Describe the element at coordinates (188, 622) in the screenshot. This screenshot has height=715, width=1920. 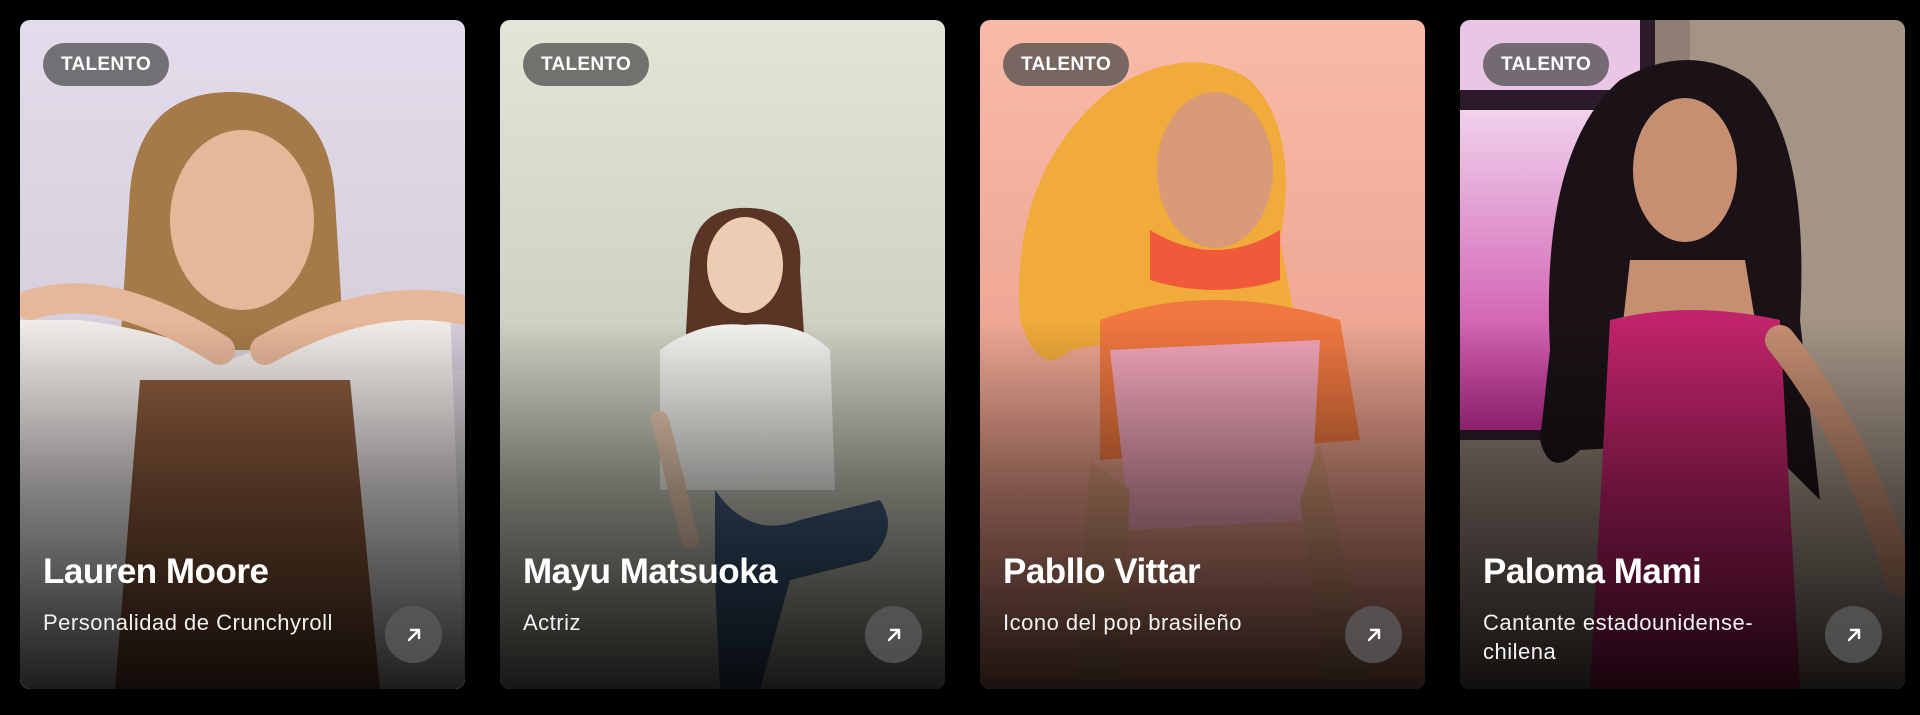
I see `talent-description: Personalidad de Crunchyroll` at that location.